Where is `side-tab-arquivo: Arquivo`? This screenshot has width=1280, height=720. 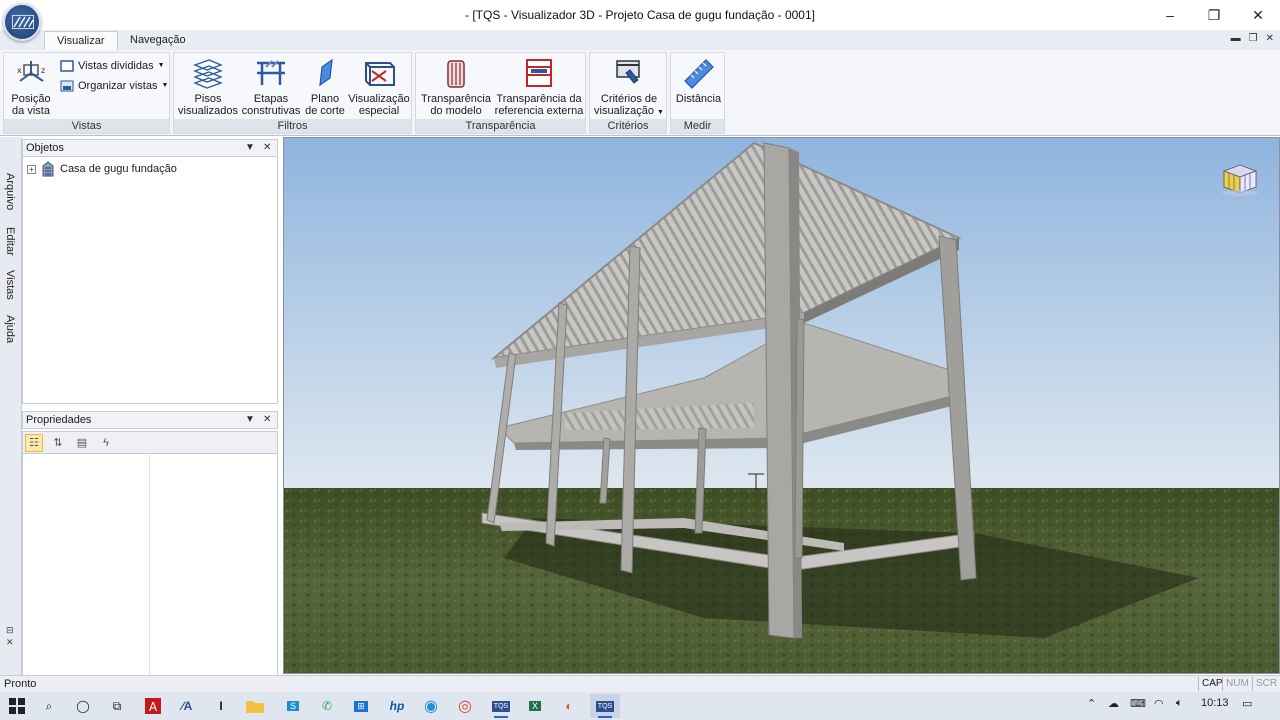
side-tab-arquivo: Arquivo is located at coordinates (10, 191).